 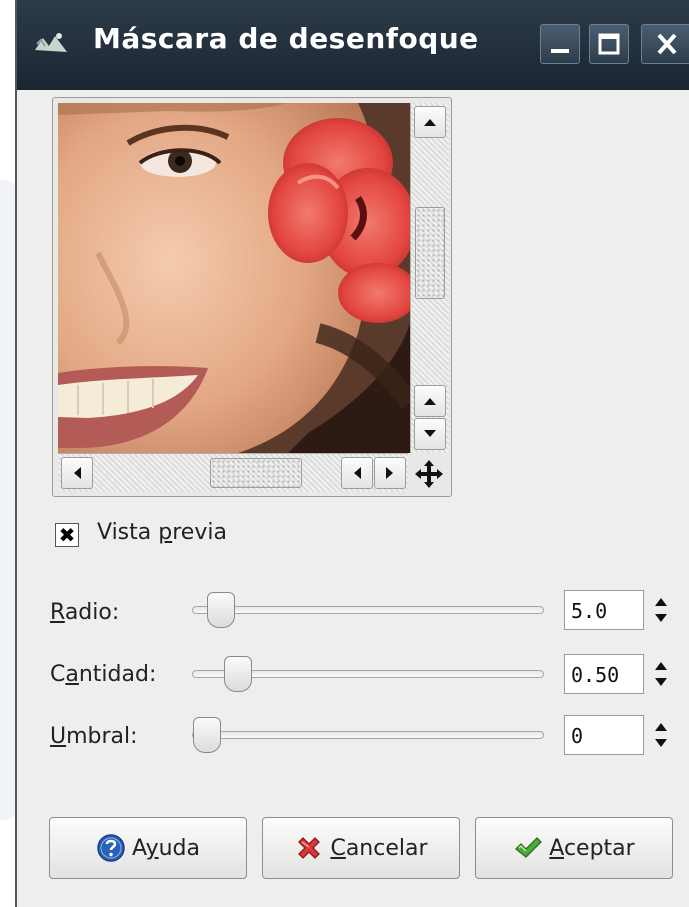 I want to click on radius-label: Radio:, so click(x=84, y=612).